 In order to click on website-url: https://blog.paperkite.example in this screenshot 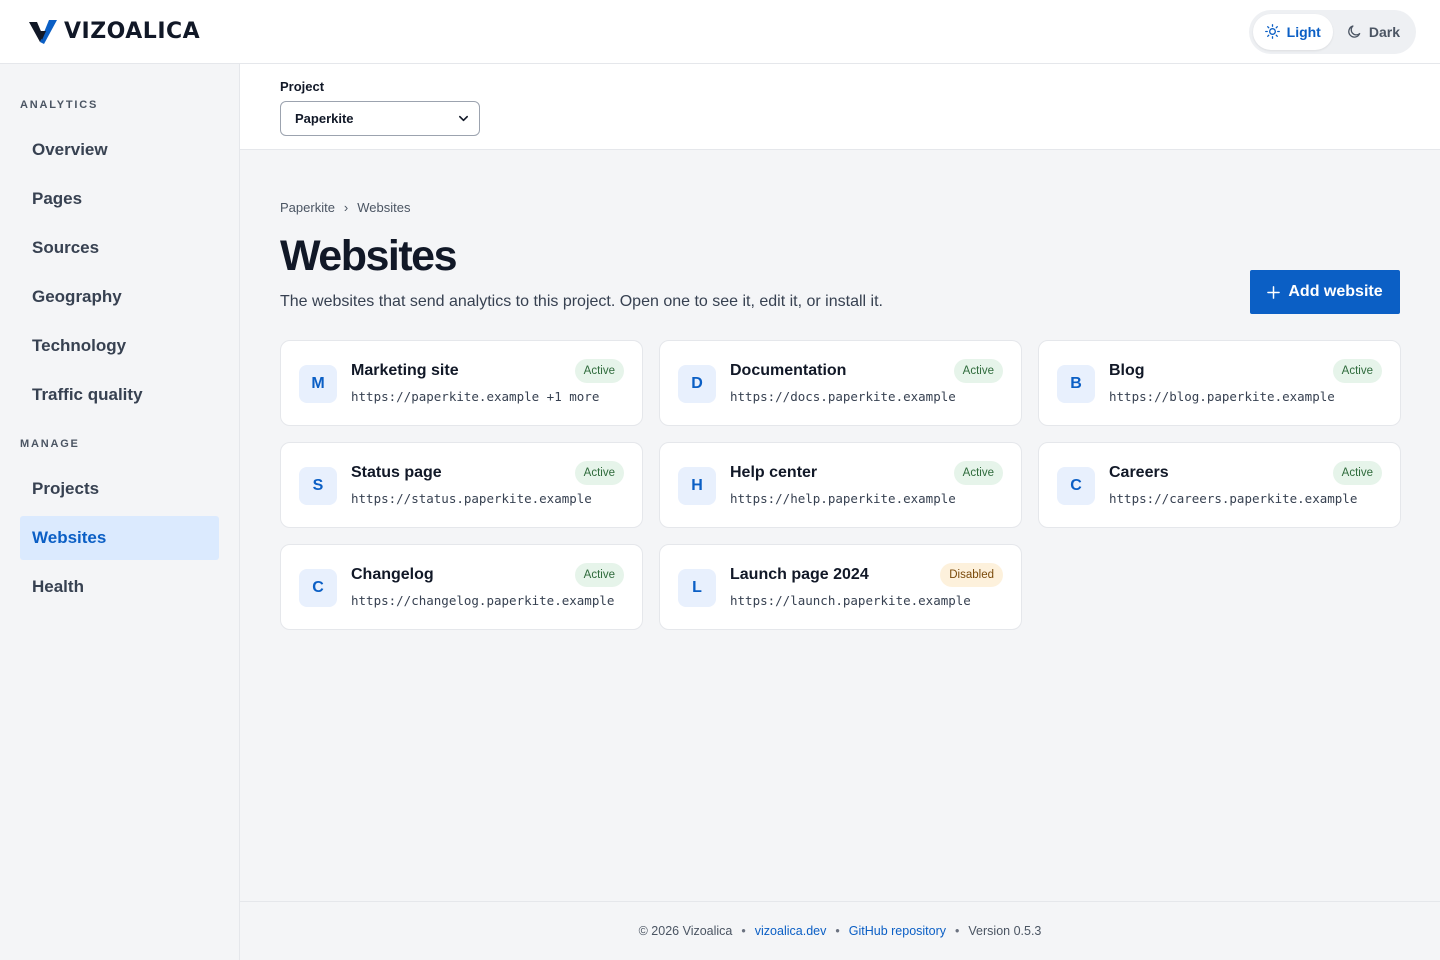, I will do `click(1222, 396)`.